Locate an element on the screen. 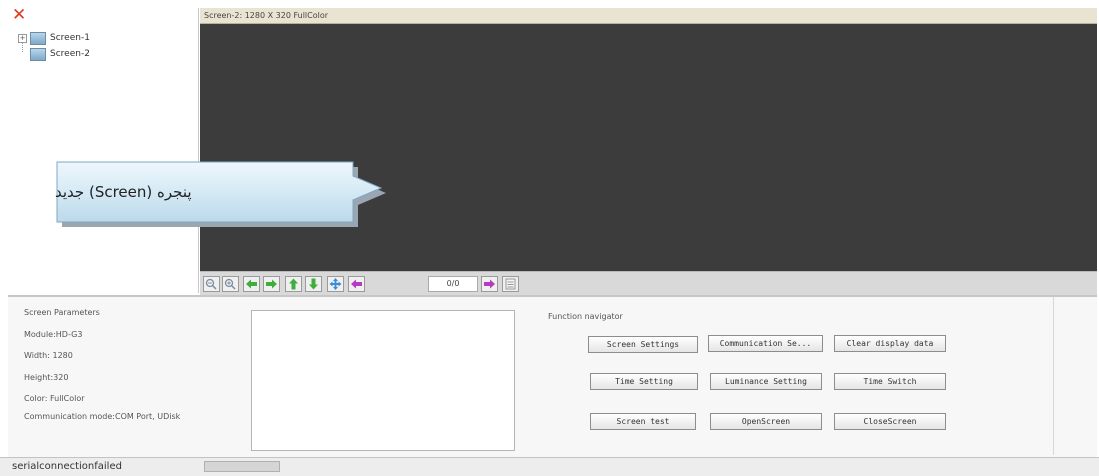  tree-item-screen-1: + Screen-1 is located at coordinates (54, 38).